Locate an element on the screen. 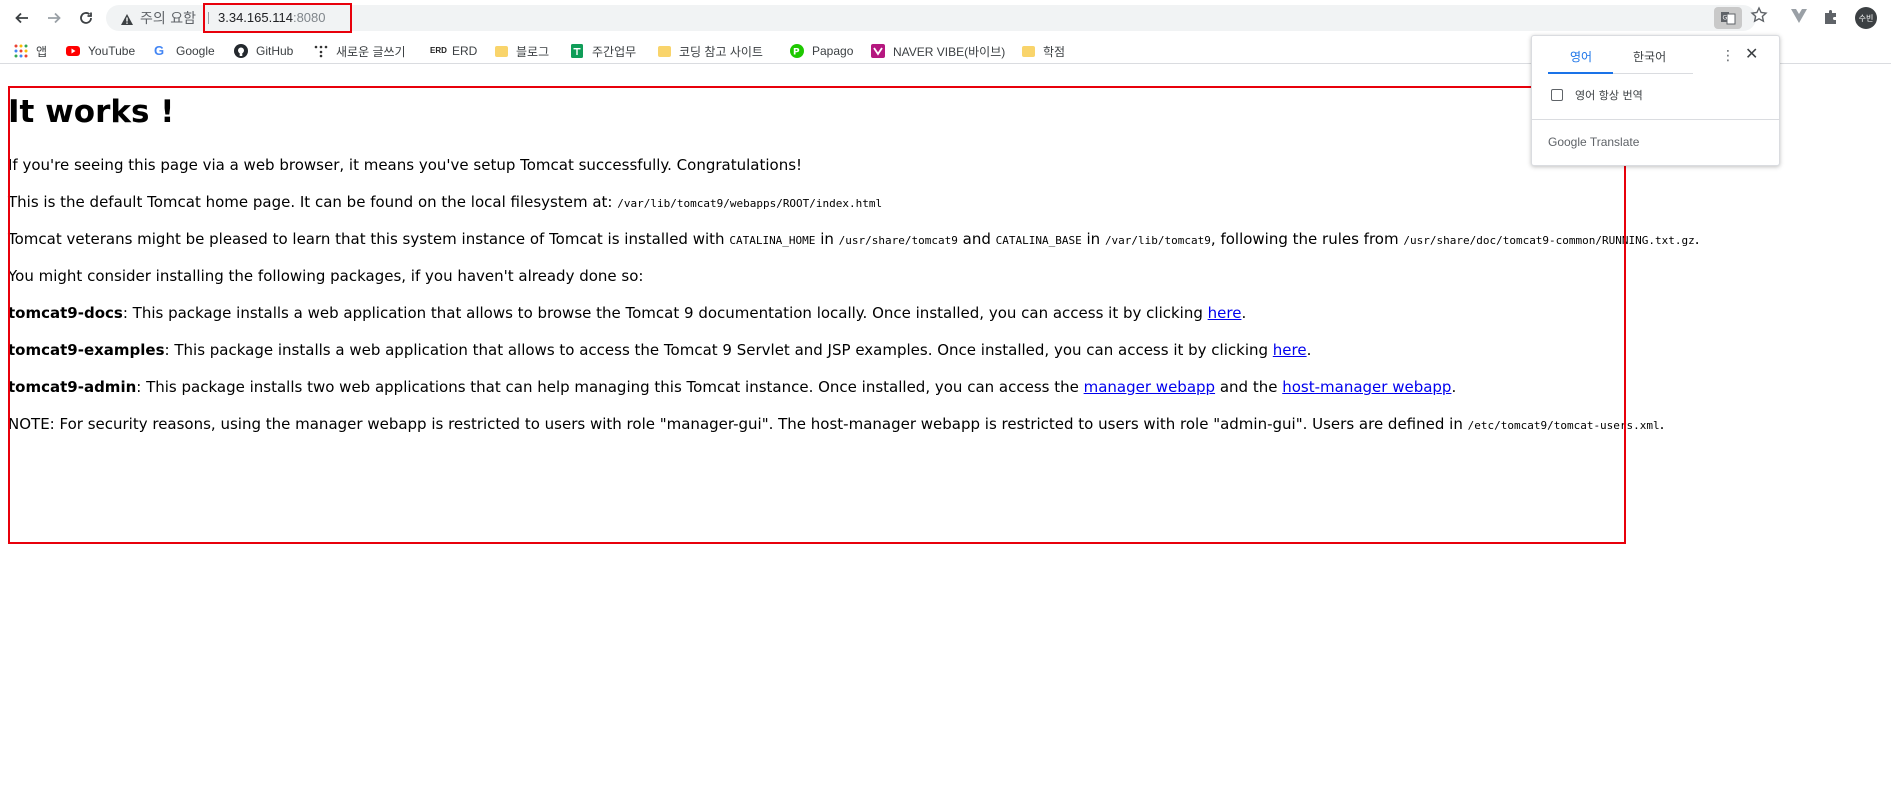  code-path: /usr/share/tomcat9 is located at coordinates (898, 240).